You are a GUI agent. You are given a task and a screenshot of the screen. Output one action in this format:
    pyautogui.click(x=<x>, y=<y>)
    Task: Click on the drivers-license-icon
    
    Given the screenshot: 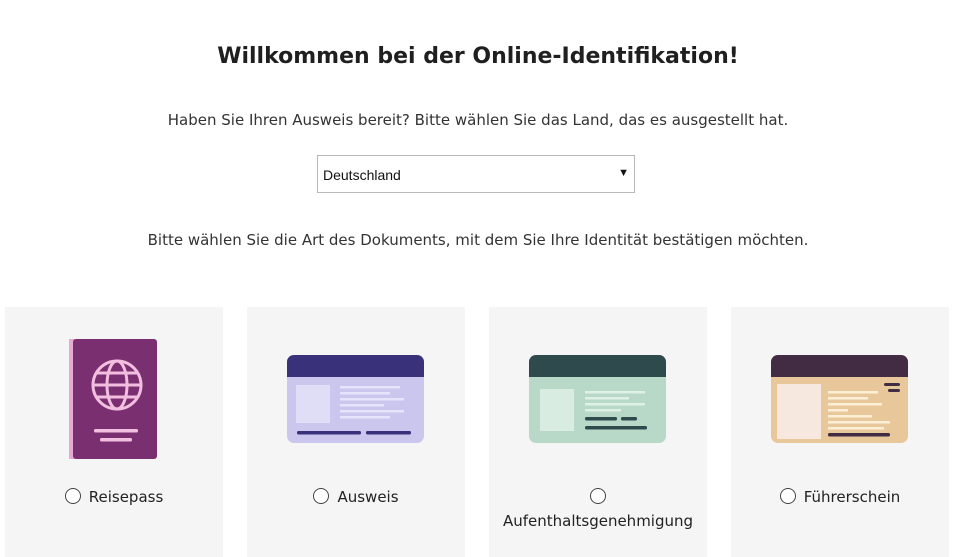 What is the action you would take?
    pyautogui.click(x=839, y=399)
    